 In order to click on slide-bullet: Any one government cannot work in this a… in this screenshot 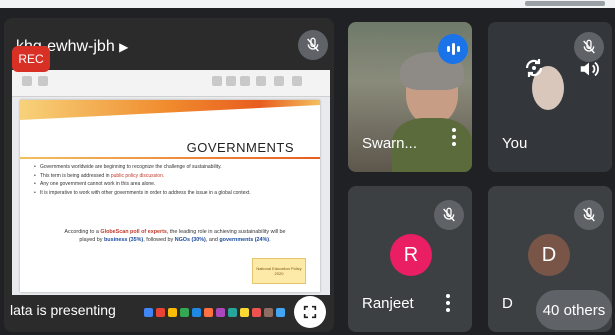, I will do `click(169, 184)`.